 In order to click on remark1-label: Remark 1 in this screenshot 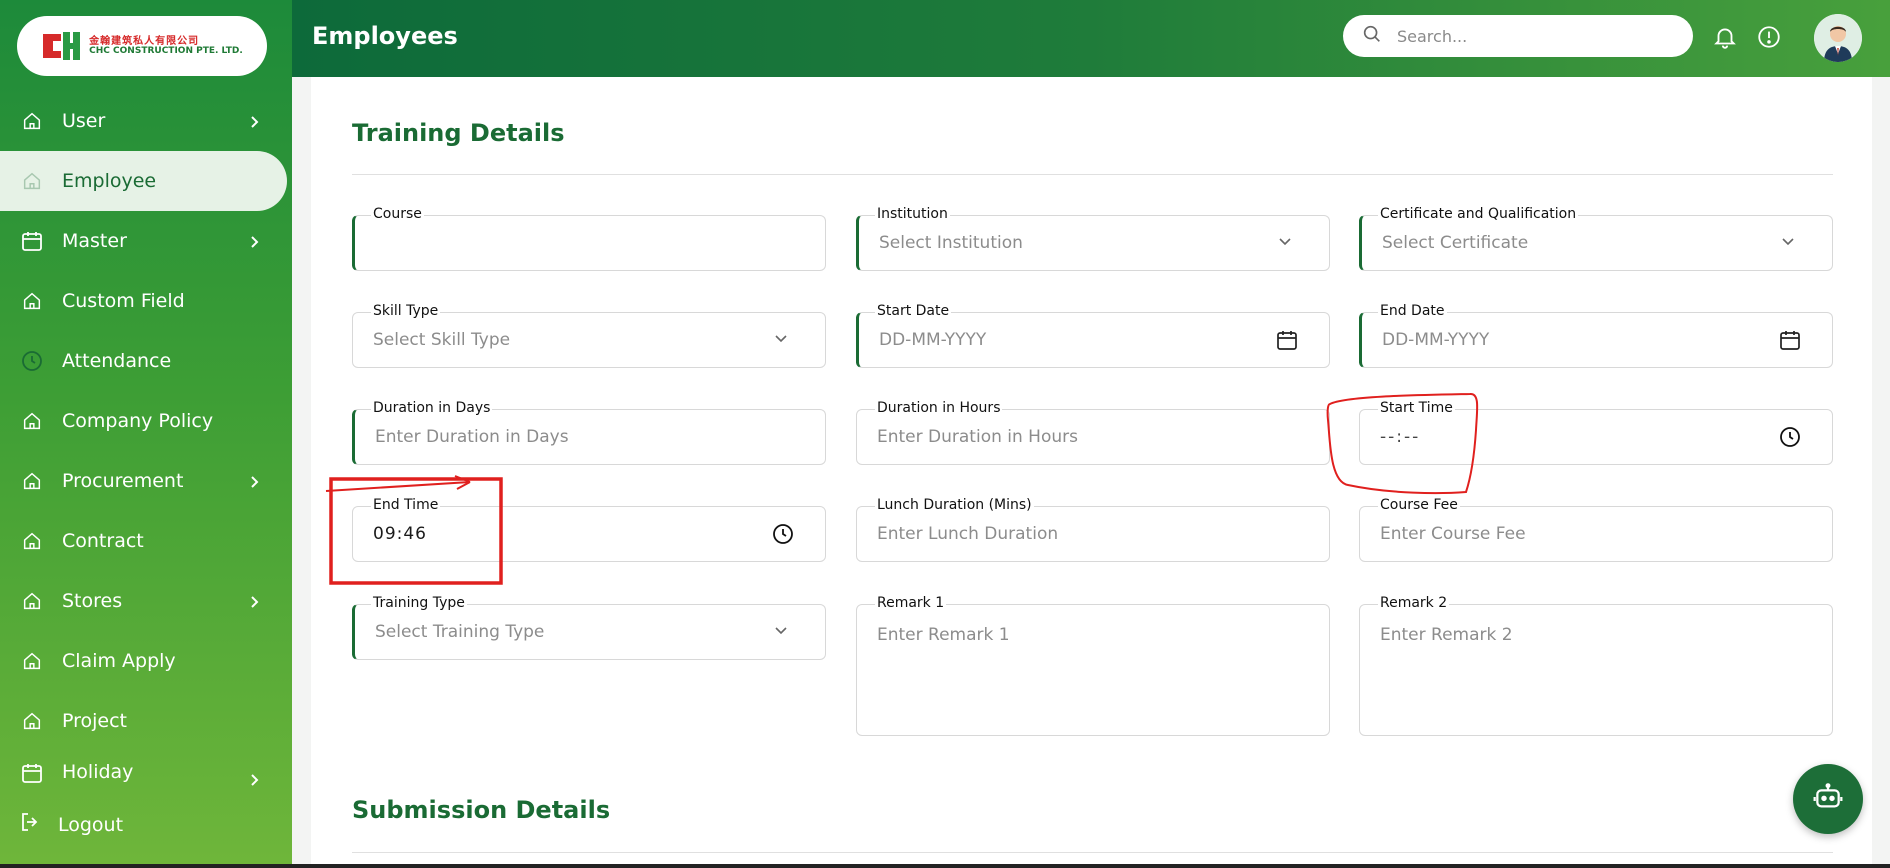, I will do `click(911, 603)`.